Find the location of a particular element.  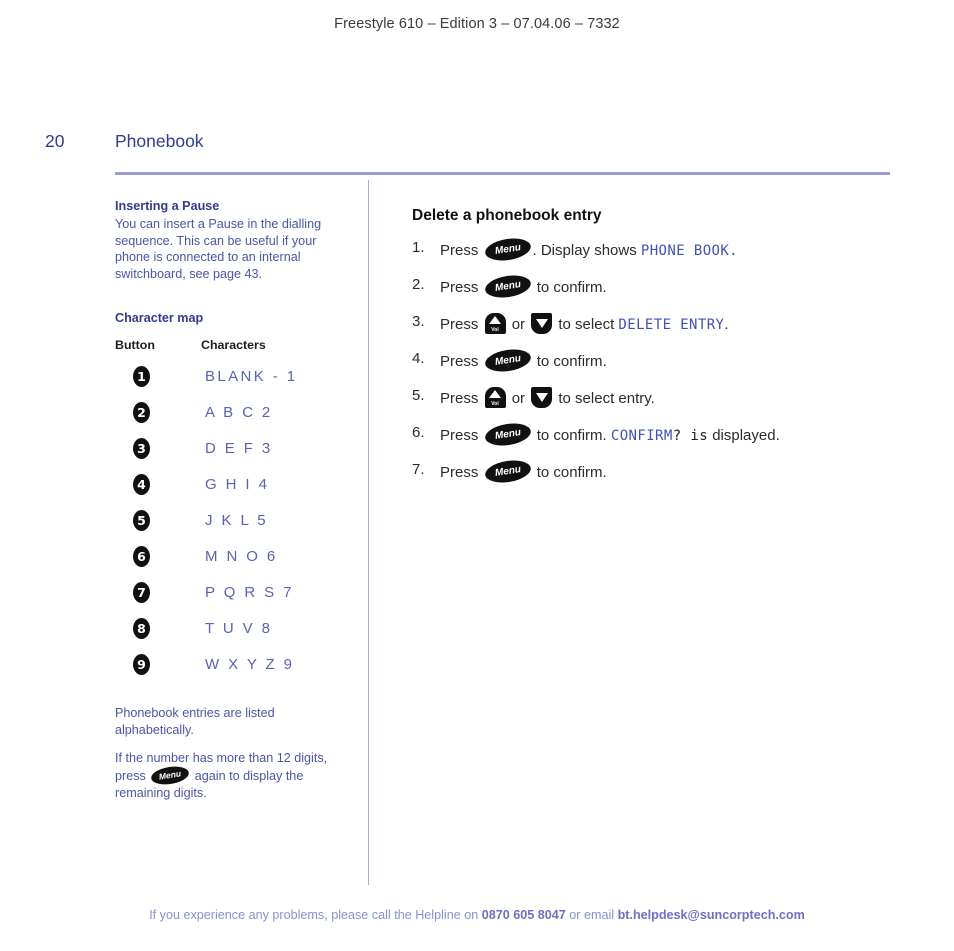

step-item-5: 5. Press Vol or to select entry. is located at coordinates (652, 397).